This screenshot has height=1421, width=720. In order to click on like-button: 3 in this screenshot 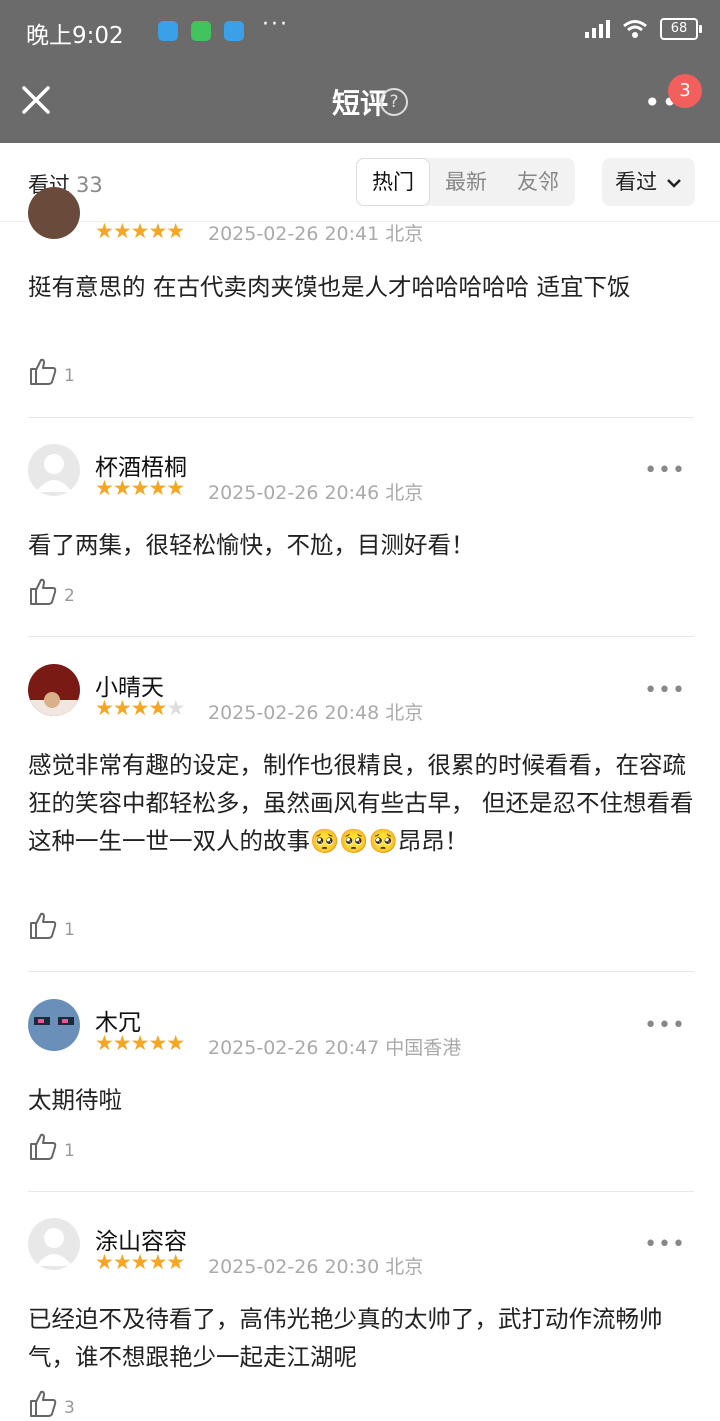, I will do `click(51, 1403)`.